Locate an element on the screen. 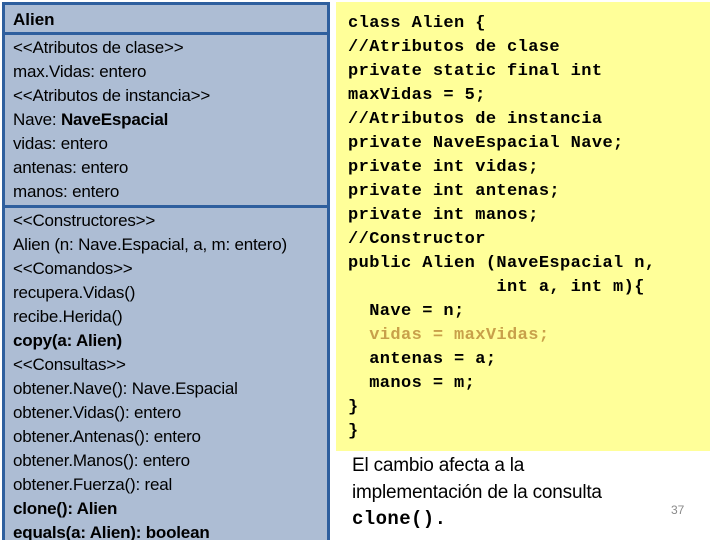 The height and width of the screenshot is (540, 720). page-number: 37 is located at coordinates (678, 510).